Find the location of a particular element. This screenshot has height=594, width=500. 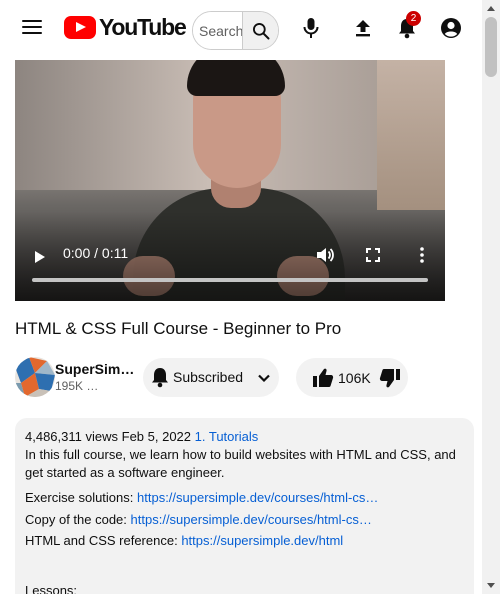

search-button is located at coordinates (260, 30).